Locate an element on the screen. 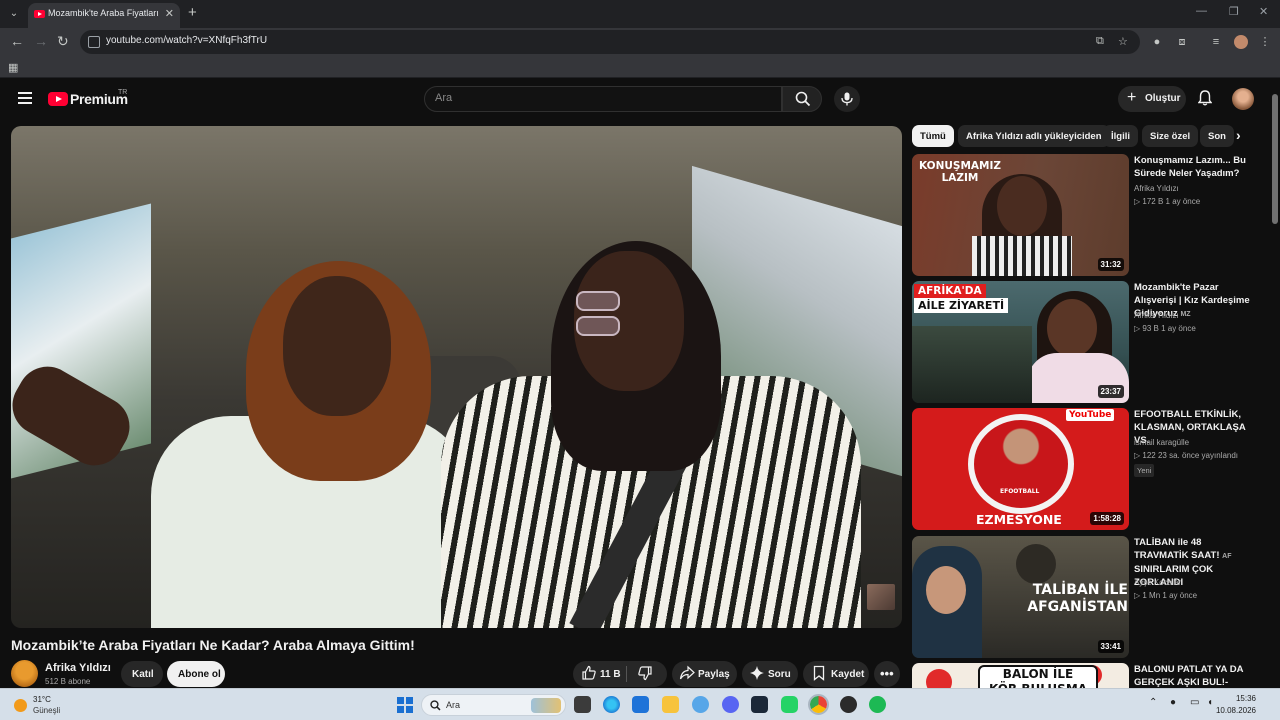 The height and width of the screenshot is (720, 1280). network-app-icon is located at coordinates (700, 704).